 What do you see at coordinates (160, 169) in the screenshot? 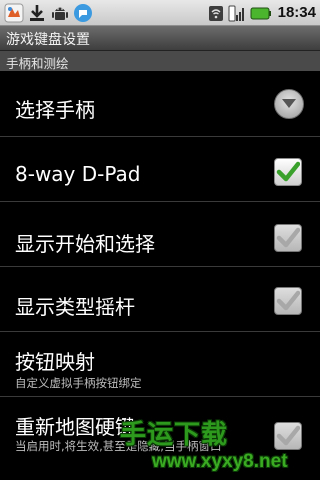
I see `pref-8way-dpad: 8-way D-Pad` at bounding box center [160, 169].